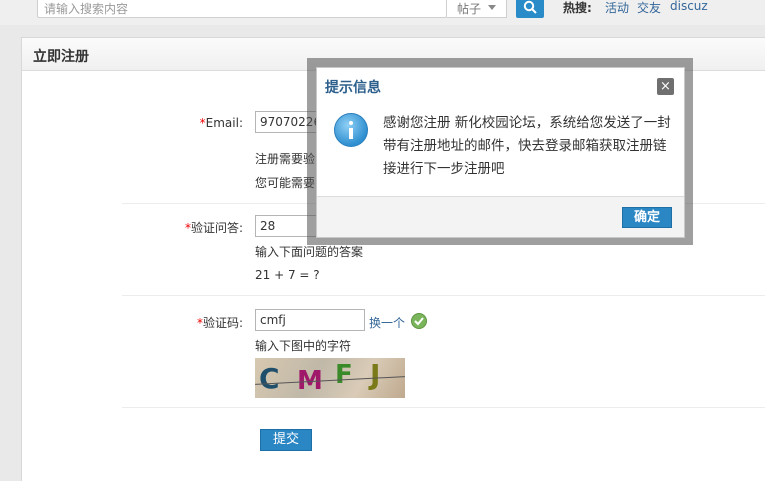 The height and width of the screenshot is (481, 765). I want to click on info-icon-bar, so click(351, 133).